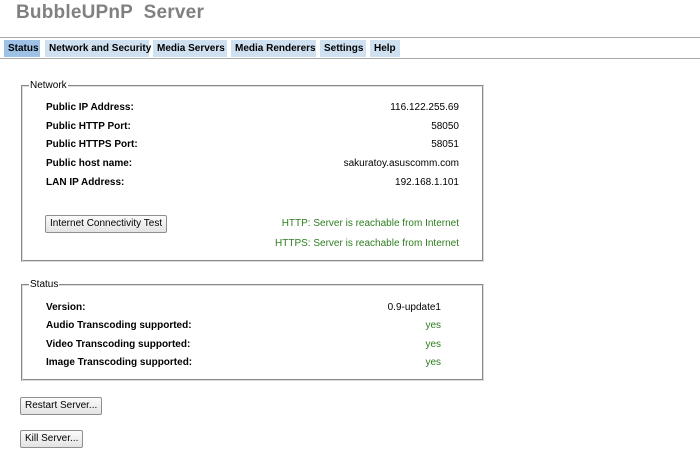  I want to click on tab-network-and-security: Network and Security, so click(98, 48).